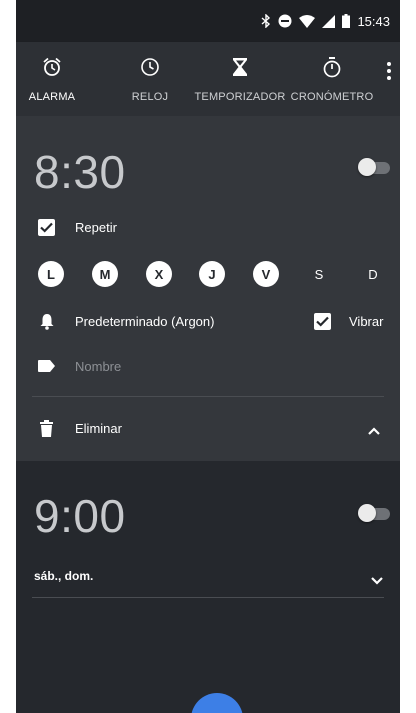 This screenshot has width=416, height=713. I want to click on battery-icon, so click(346, 21).